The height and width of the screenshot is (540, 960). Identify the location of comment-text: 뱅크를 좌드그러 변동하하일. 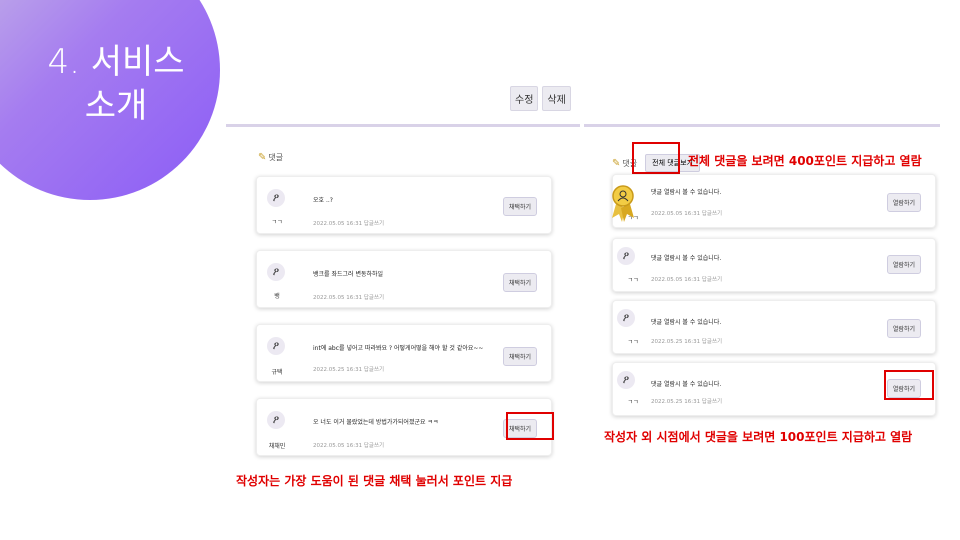
(348, 274).